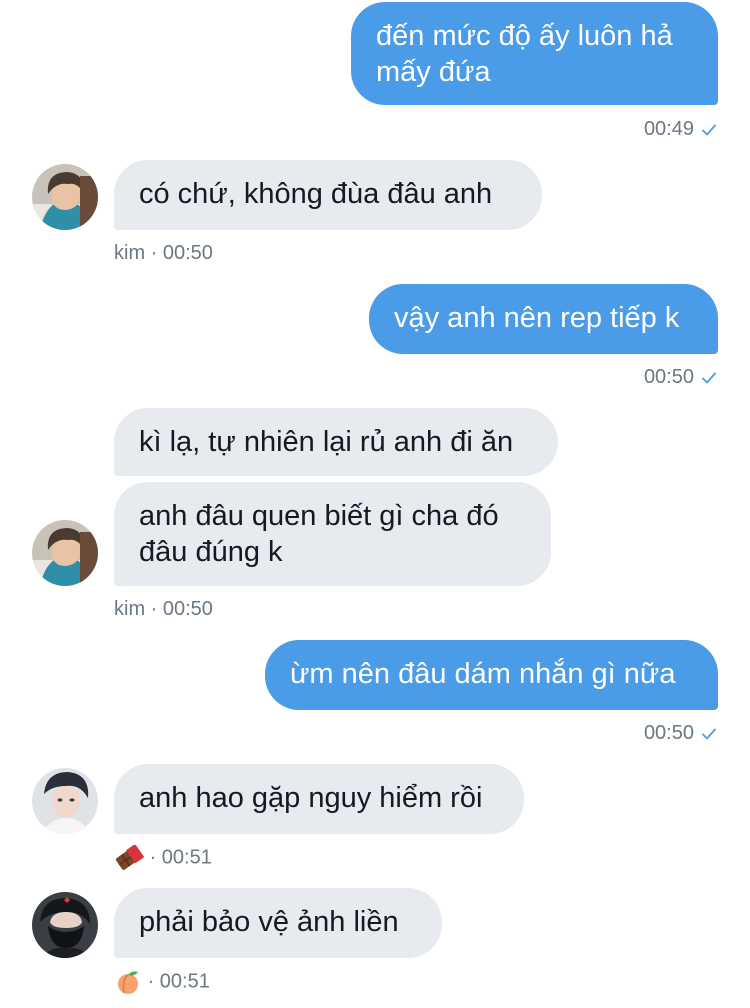 The width and height of the screenshot is (750, 1008). What do you see at coordinates (128, 982) in the screenshot?
I see `peach-icon` at bounding box center [128, 982].